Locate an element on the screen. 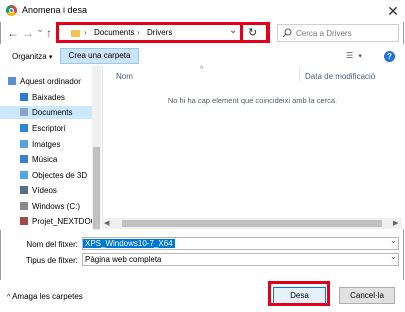  sidebar-item-this-pc: Aquest ordinador is located at coordinates (50, 81).